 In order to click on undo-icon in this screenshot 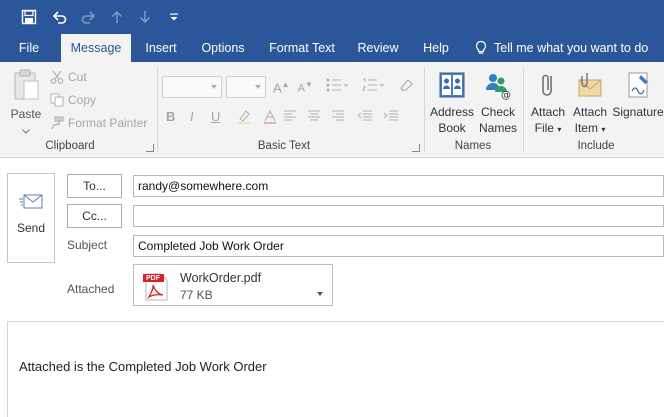, I will do `click(59, 17)`.